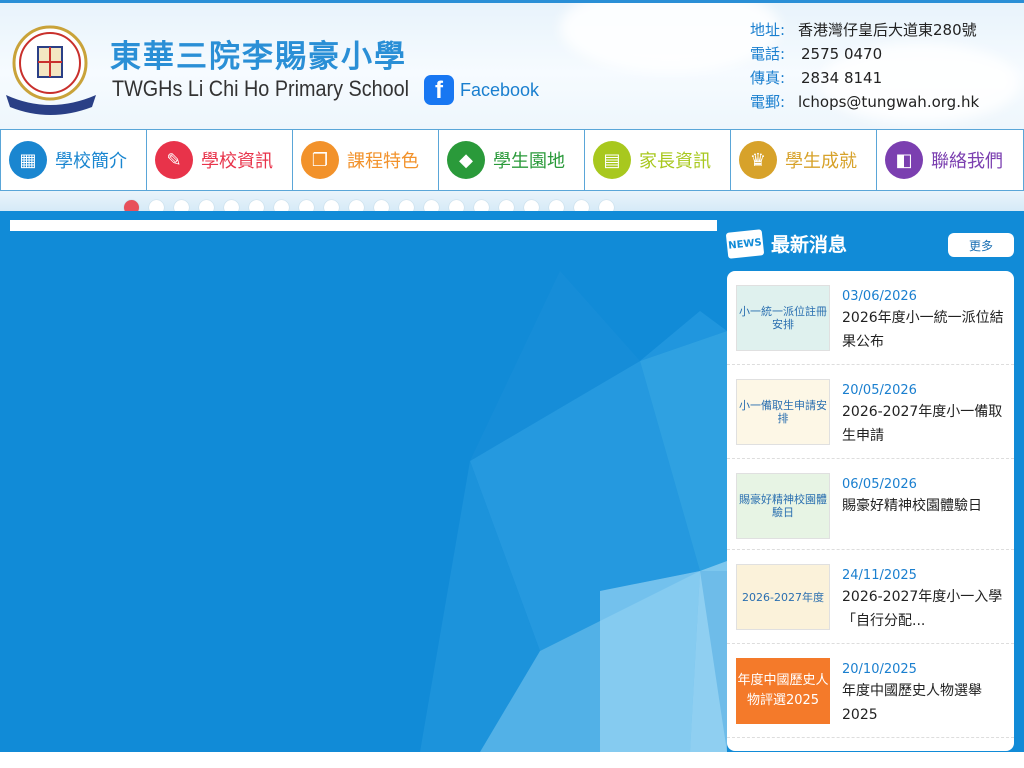 Image resolution: width=1024 pixels, height=768 pixels. What do you see at coordinates (745, 243) in the screenshot?
I see `newspaper-icon: NEWS` at bounding box center [745, 243].